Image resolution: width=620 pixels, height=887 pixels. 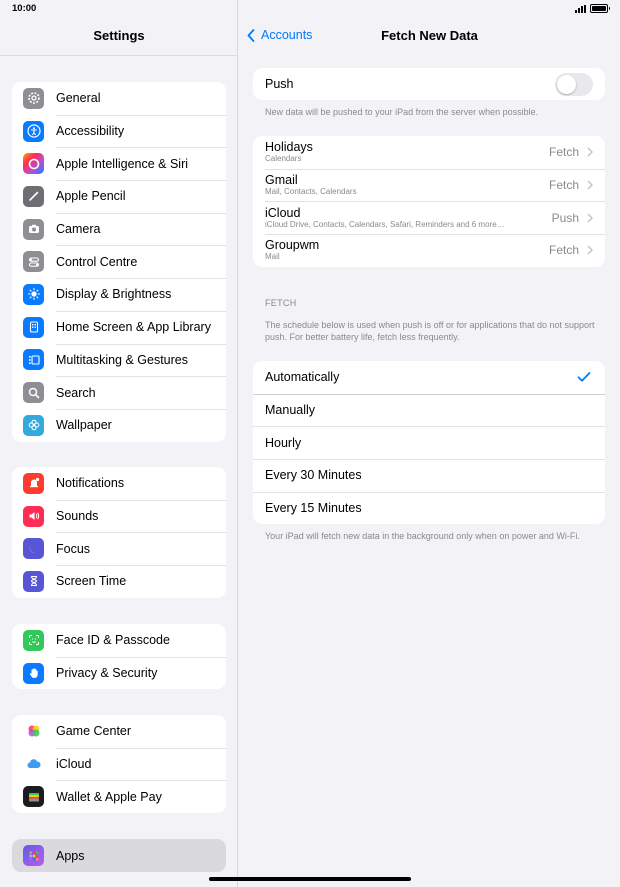 What do you see at coordinates (33, 731) in the screenshot?
I see `game-center-icon` at bounding box center [33, 731].